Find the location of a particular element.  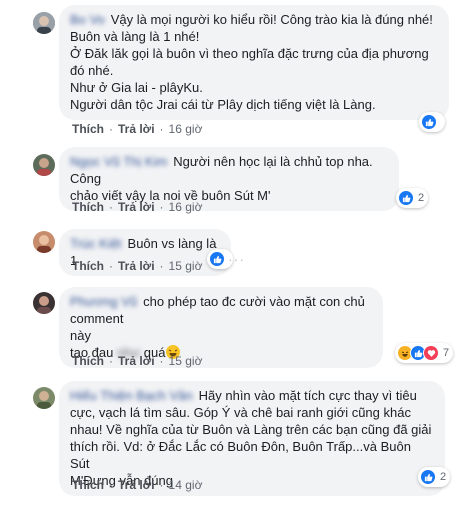

comment-actions: Thích · Trả lời · 14 giờ is located at coordinates (137, 485).